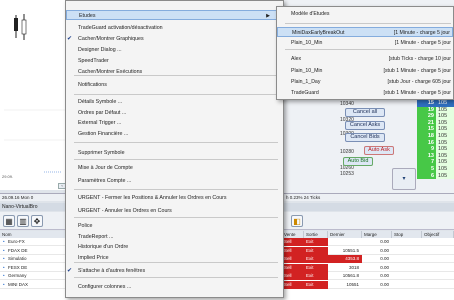 Image resolution: width=454 pixels, height=300 pixels. Describe the element at coordinates (404, 179) in the screenshot. I see `ladder-scroll-down-icon: ▾` at that location.